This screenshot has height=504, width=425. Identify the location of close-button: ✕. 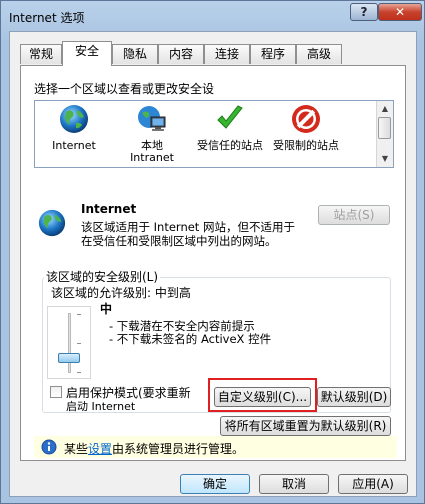
(400, 12).